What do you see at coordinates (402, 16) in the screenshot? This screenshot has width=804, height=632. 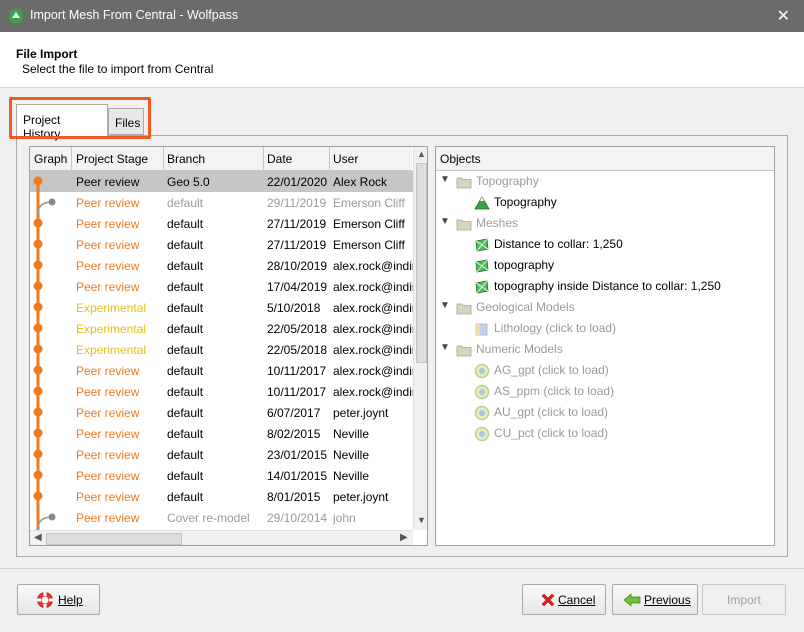 I see `title-bar: Import Mesh From Central - Wolfpass ✕` at bounding box center [402, 16].